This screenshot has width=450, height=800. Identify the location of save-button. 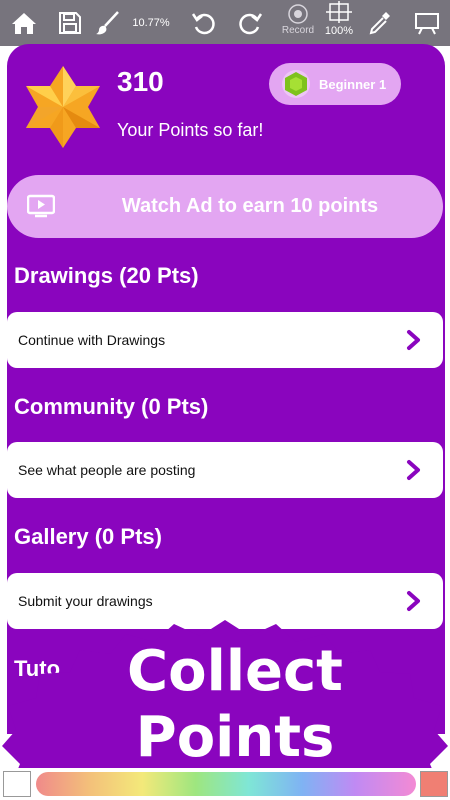
(70, 23).